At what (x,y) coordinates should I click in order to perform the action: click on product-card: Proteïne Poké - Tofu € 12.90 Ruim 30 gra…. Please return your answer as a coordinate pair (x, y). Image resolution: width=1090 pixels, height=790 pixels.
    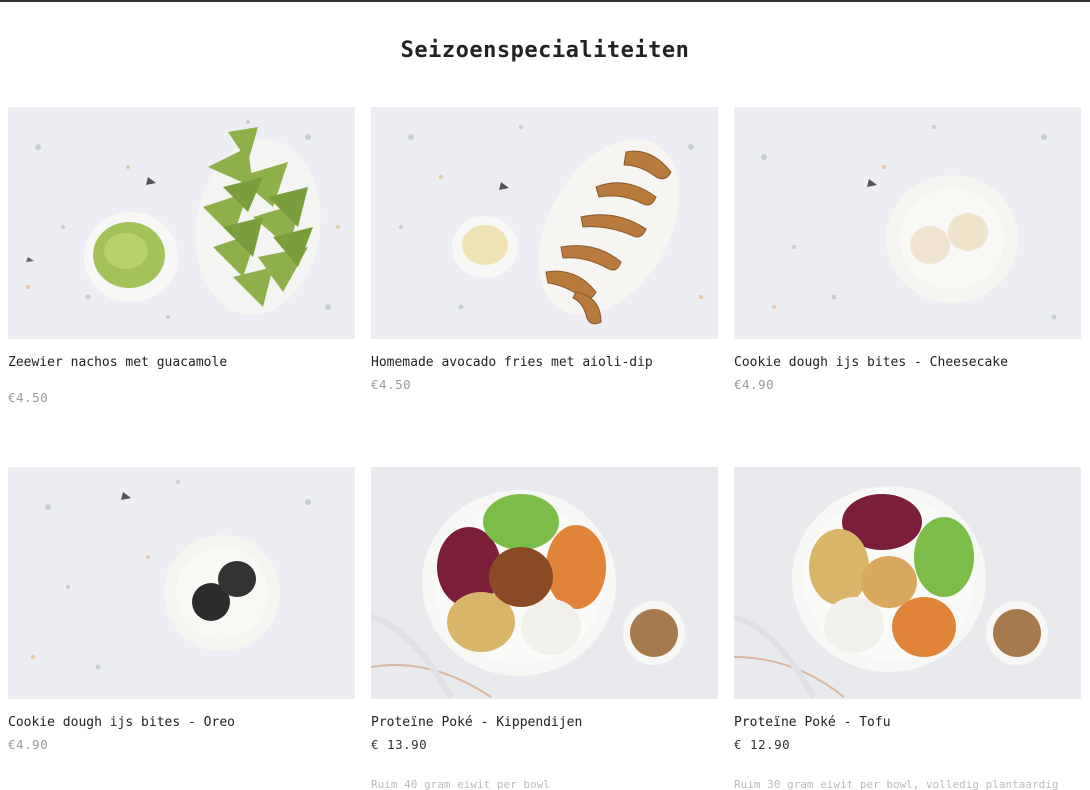
    Looking at the image, I should click on (907, 628).